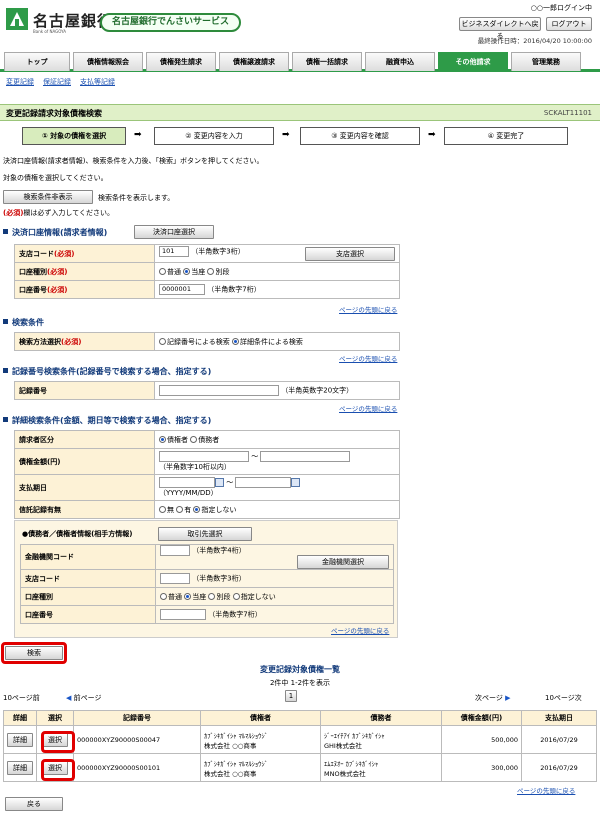  I want to click on amount: 500,000, so click(481, 739).